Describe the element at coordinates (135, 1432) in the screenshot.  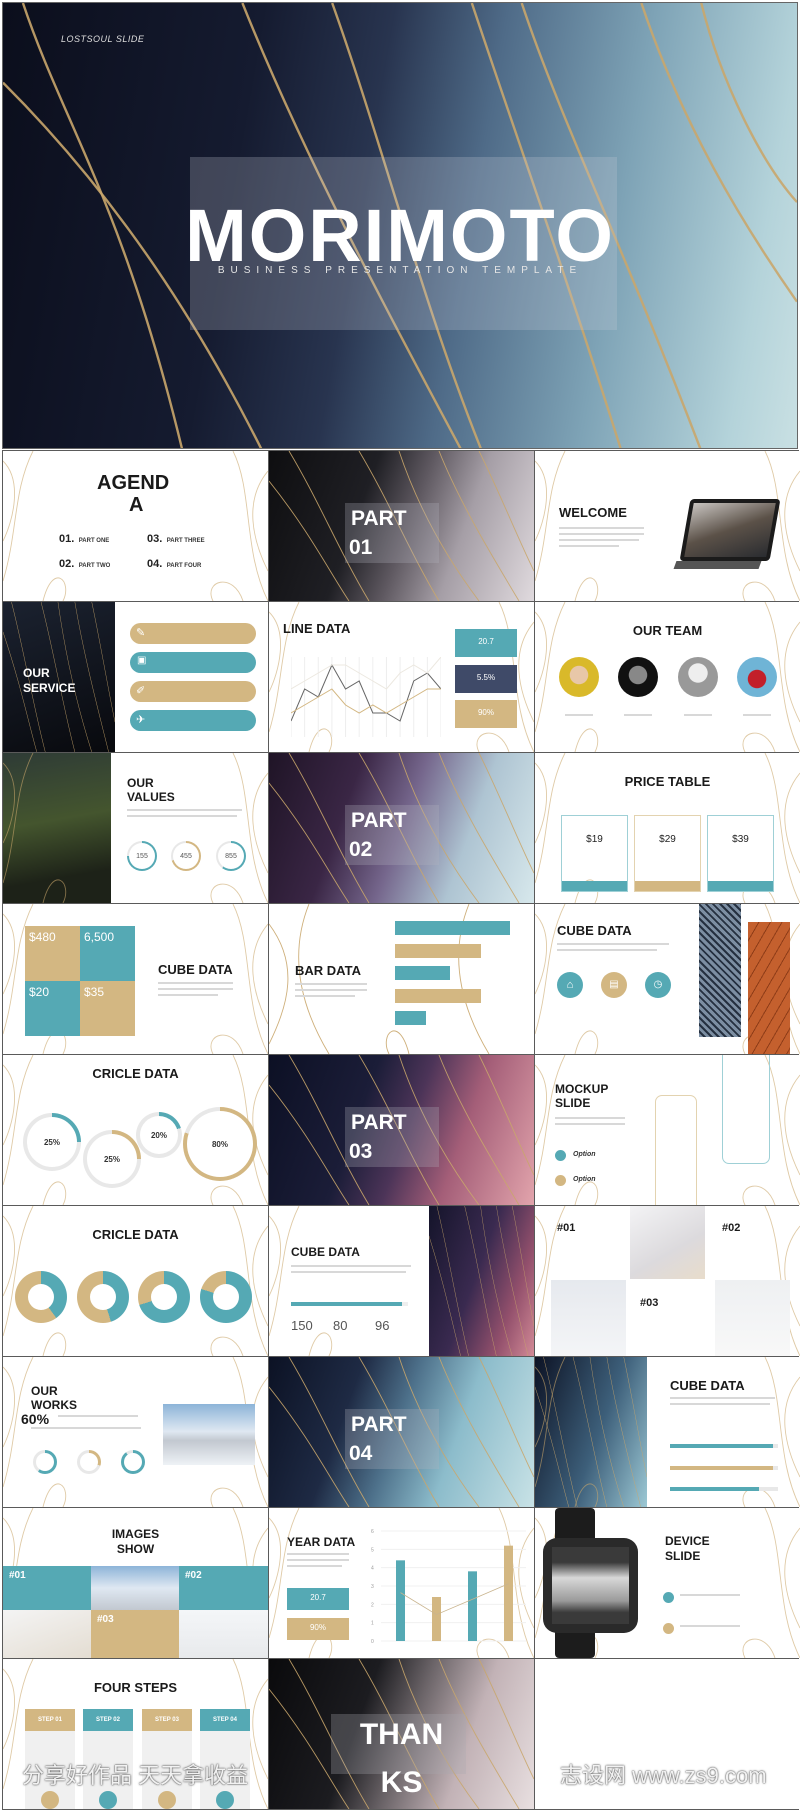
I see `slide-our-works: OUR WORKS 60%` at that location.